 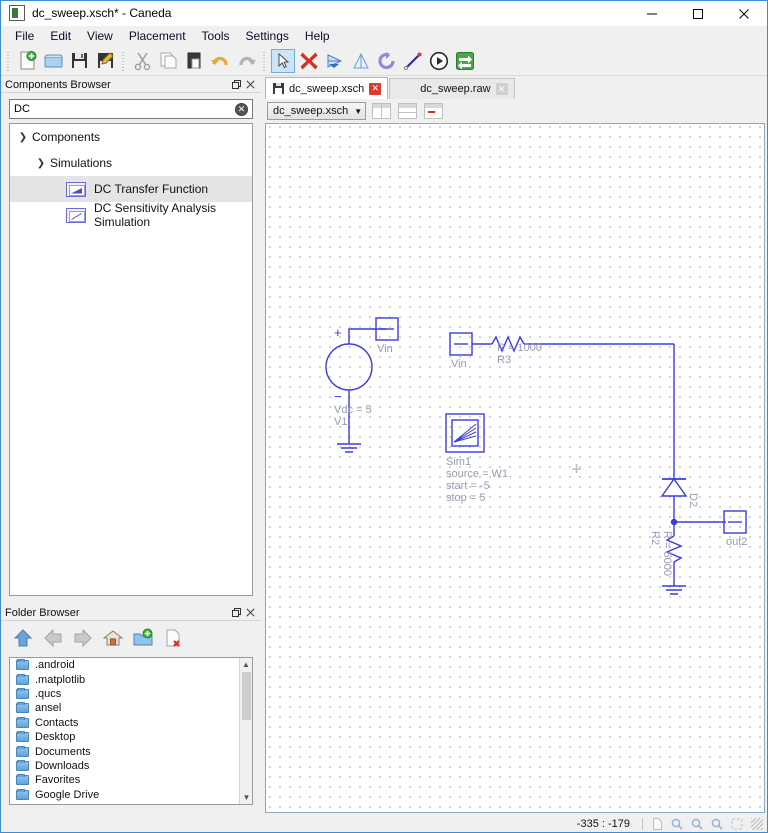 What do you see at coordinates (413, 61) in the screenshot?
I see `wire-tool-button` at bounding box center [413, 61].